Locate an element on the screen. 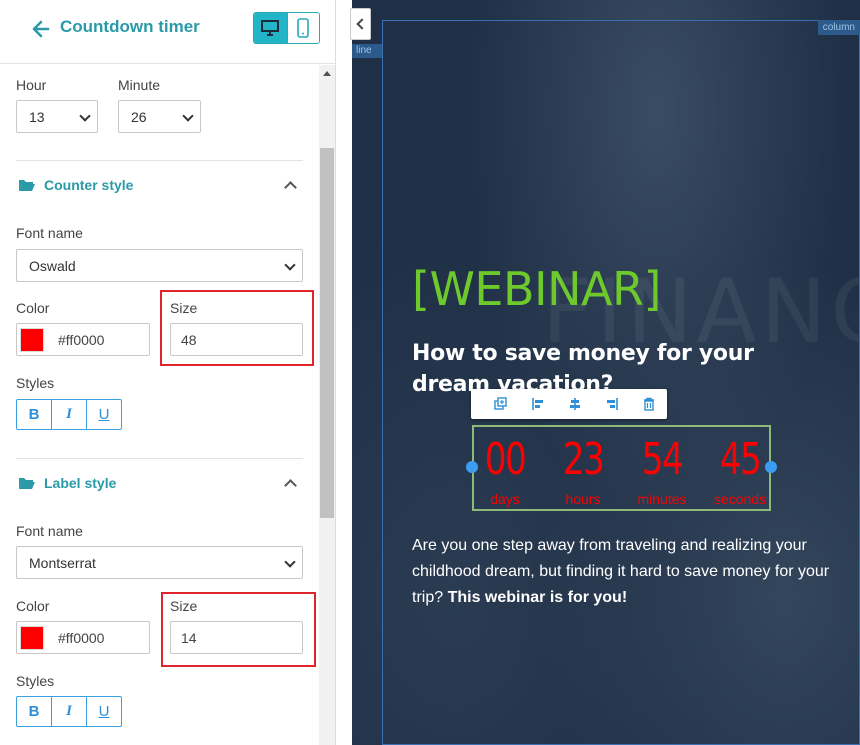 Image resolution: width=860 pixels, height=745 pixels. panel-header: Countdown timer is located at coordinates (167, 32).